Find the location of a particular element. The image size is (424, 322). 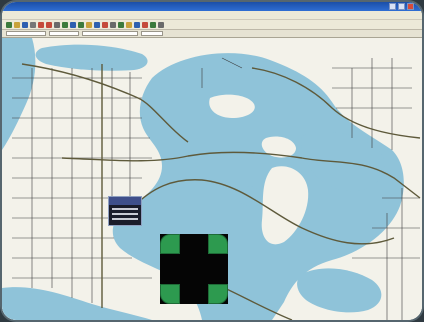

measure-icon is located at coordinates (73, 24).